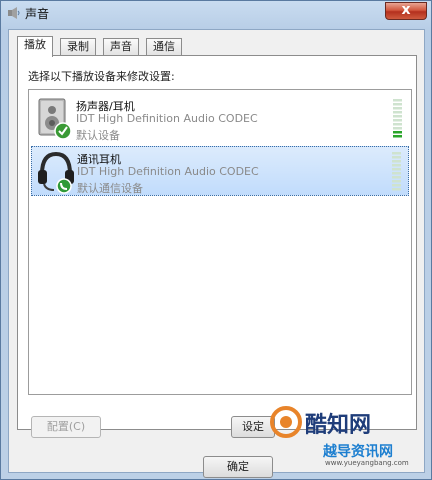 This screenshot has width=432, height=480. Describe the element at coordinates (338, 425) in the screenshot. I see `watermark-brand: 酷知网` at that location.